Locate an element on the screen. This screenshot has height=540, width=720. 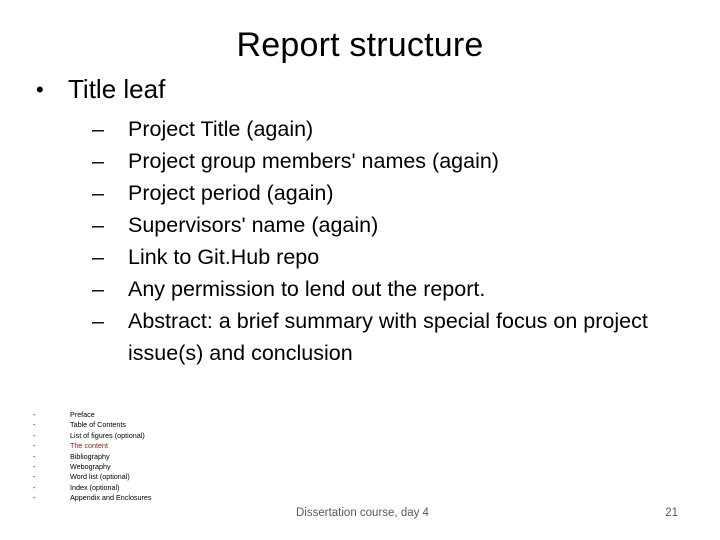
outline-item: - Word list (optional) is located at coordinates (86, 477).